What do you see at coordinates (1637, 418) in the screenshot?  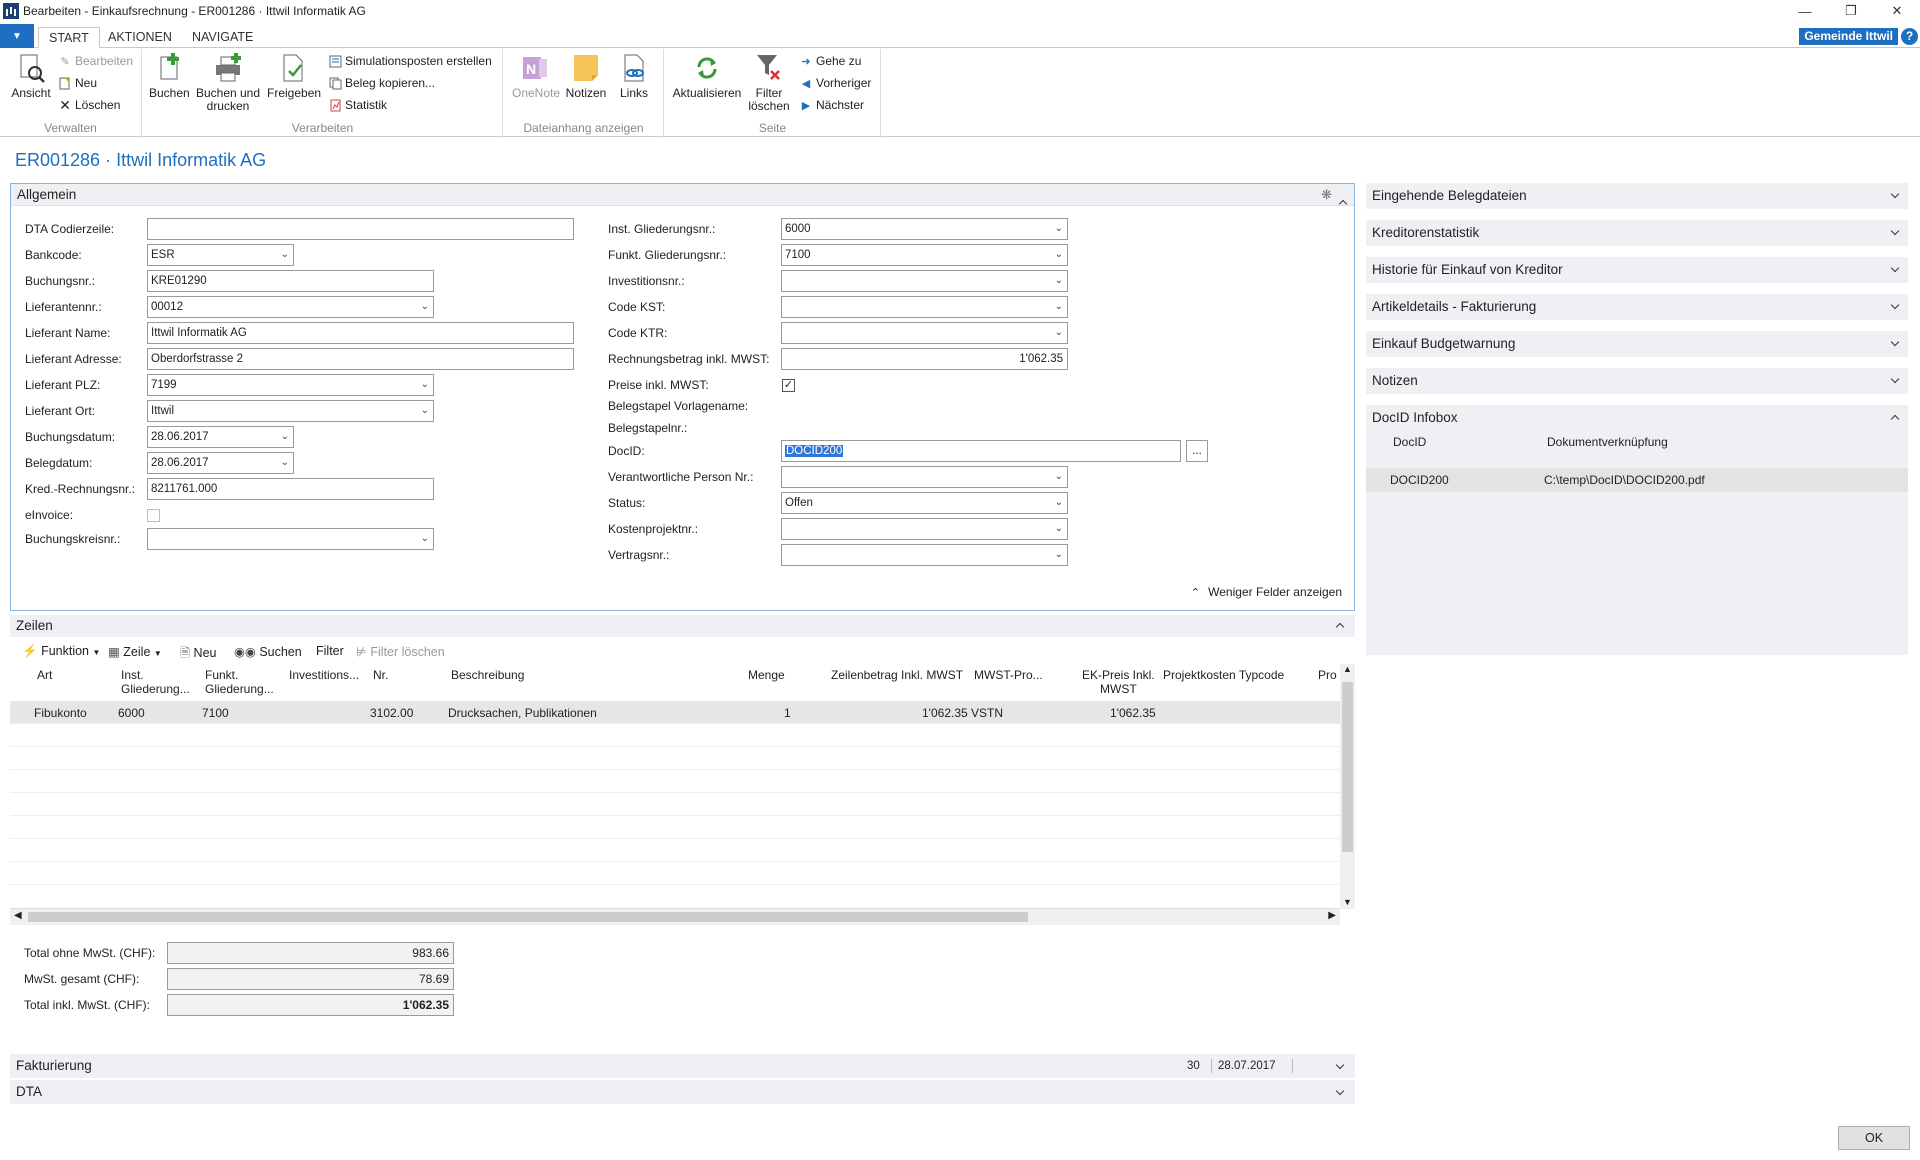 I see `docid-infobox-header: DocID Infobox` at bounding box center [1637, 418].